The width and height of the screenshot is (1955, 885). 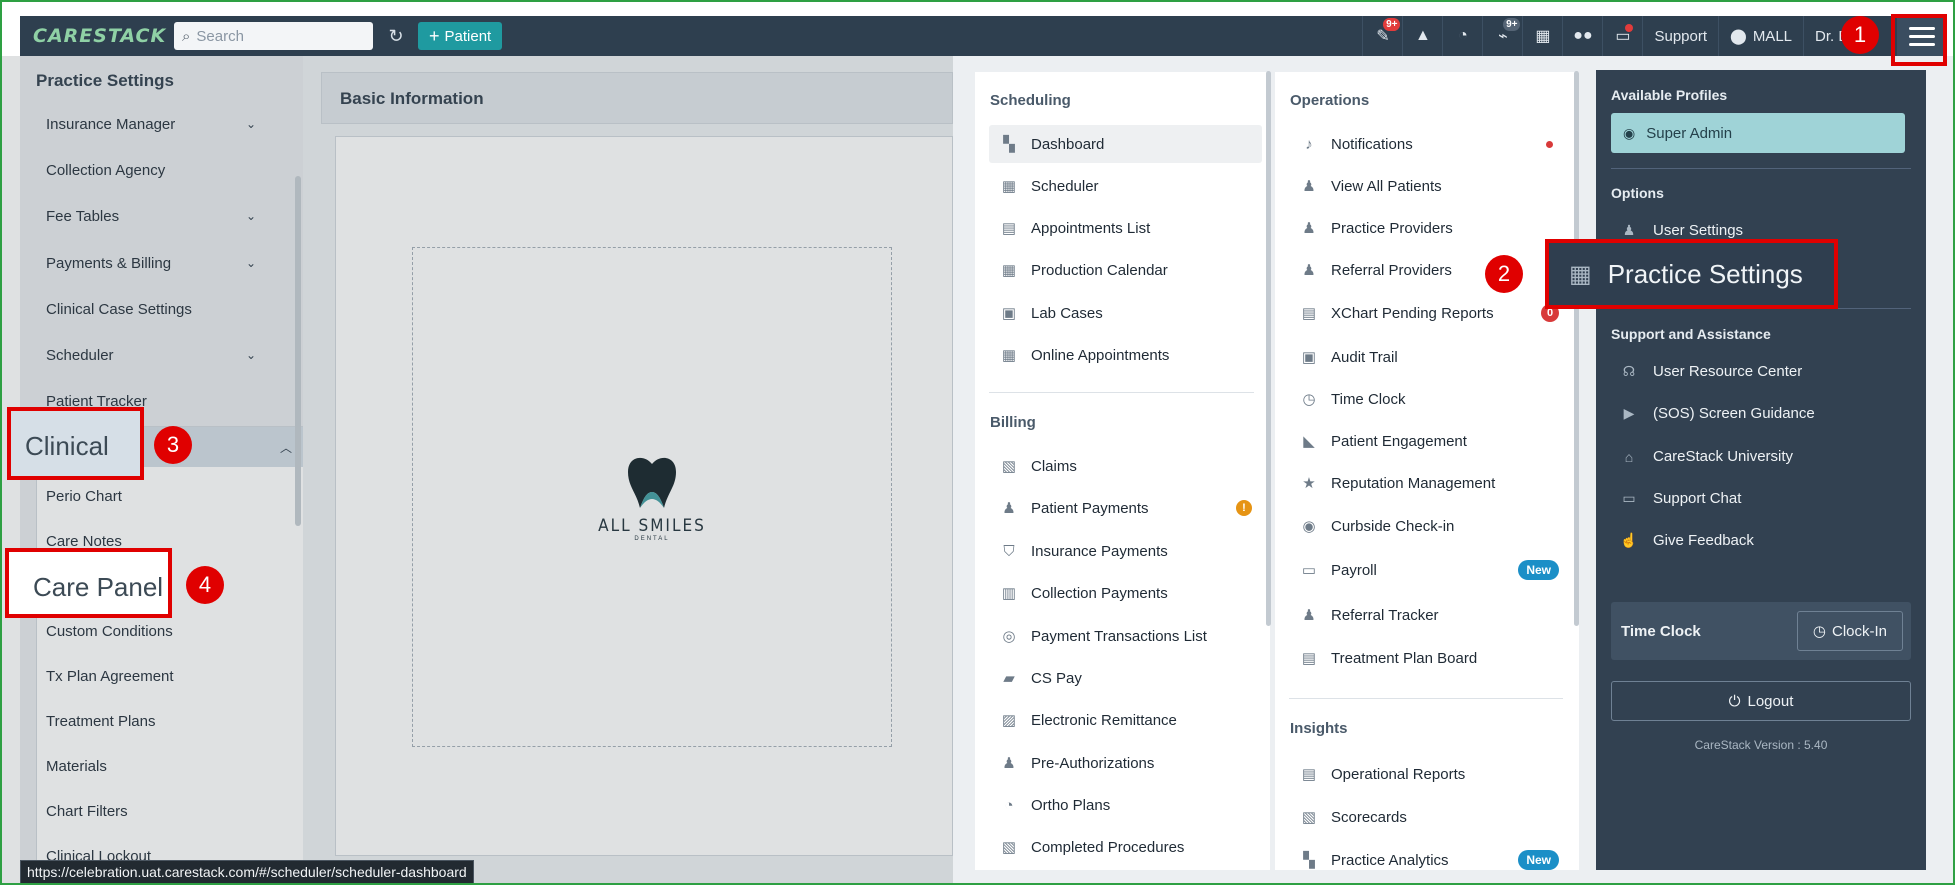 I want to click on menu-item-label: Operational Reports, so click(x=1398, y=774).